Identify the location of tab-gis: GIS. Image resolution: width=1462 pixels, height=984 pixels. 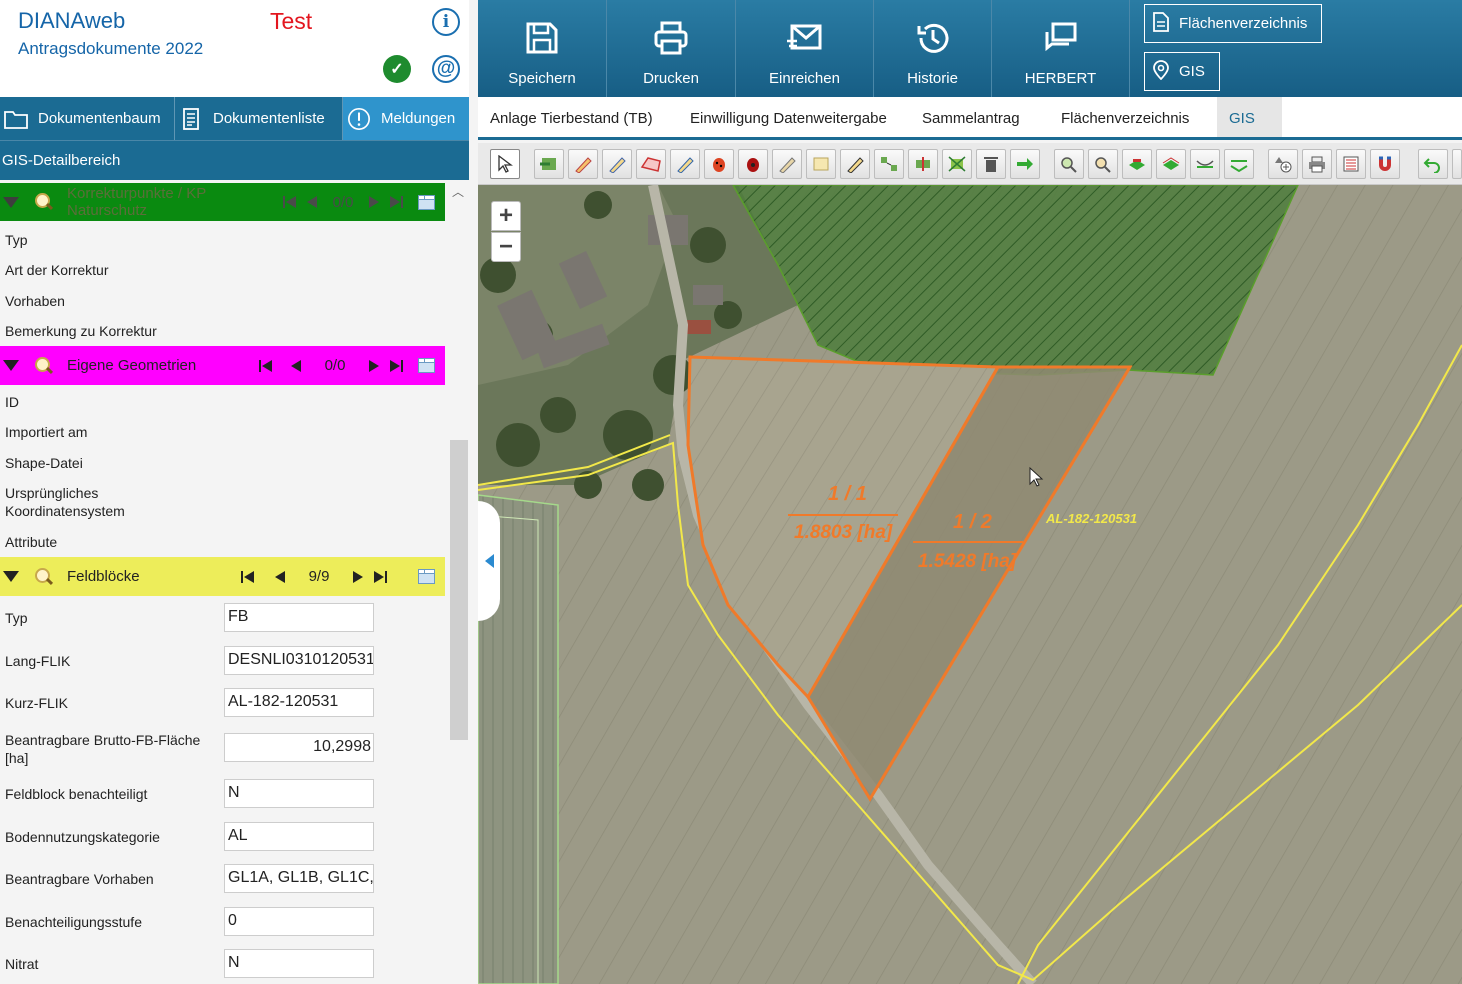
(1249, 117).